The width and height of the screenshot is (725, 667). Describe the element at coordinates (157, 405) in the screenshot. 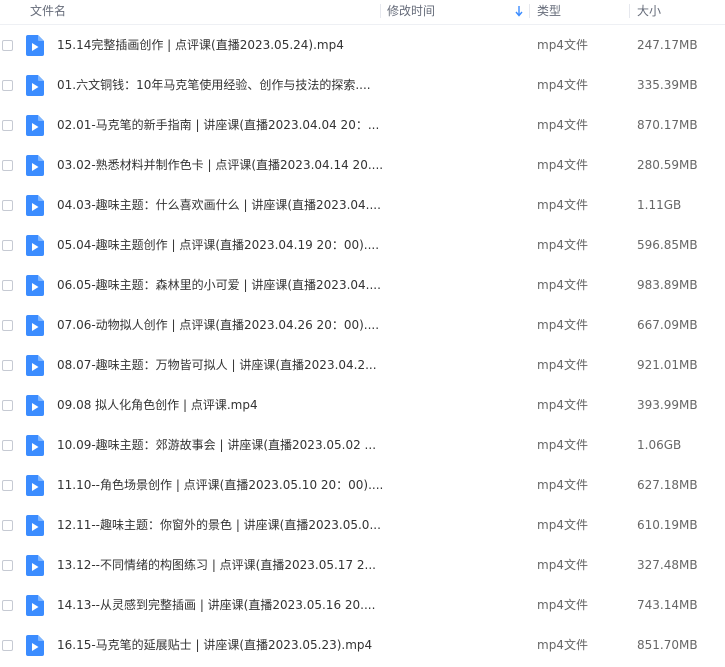

I see `file-name: 09.08 拟人化角色创作 | 点评课.mp4` at that location.